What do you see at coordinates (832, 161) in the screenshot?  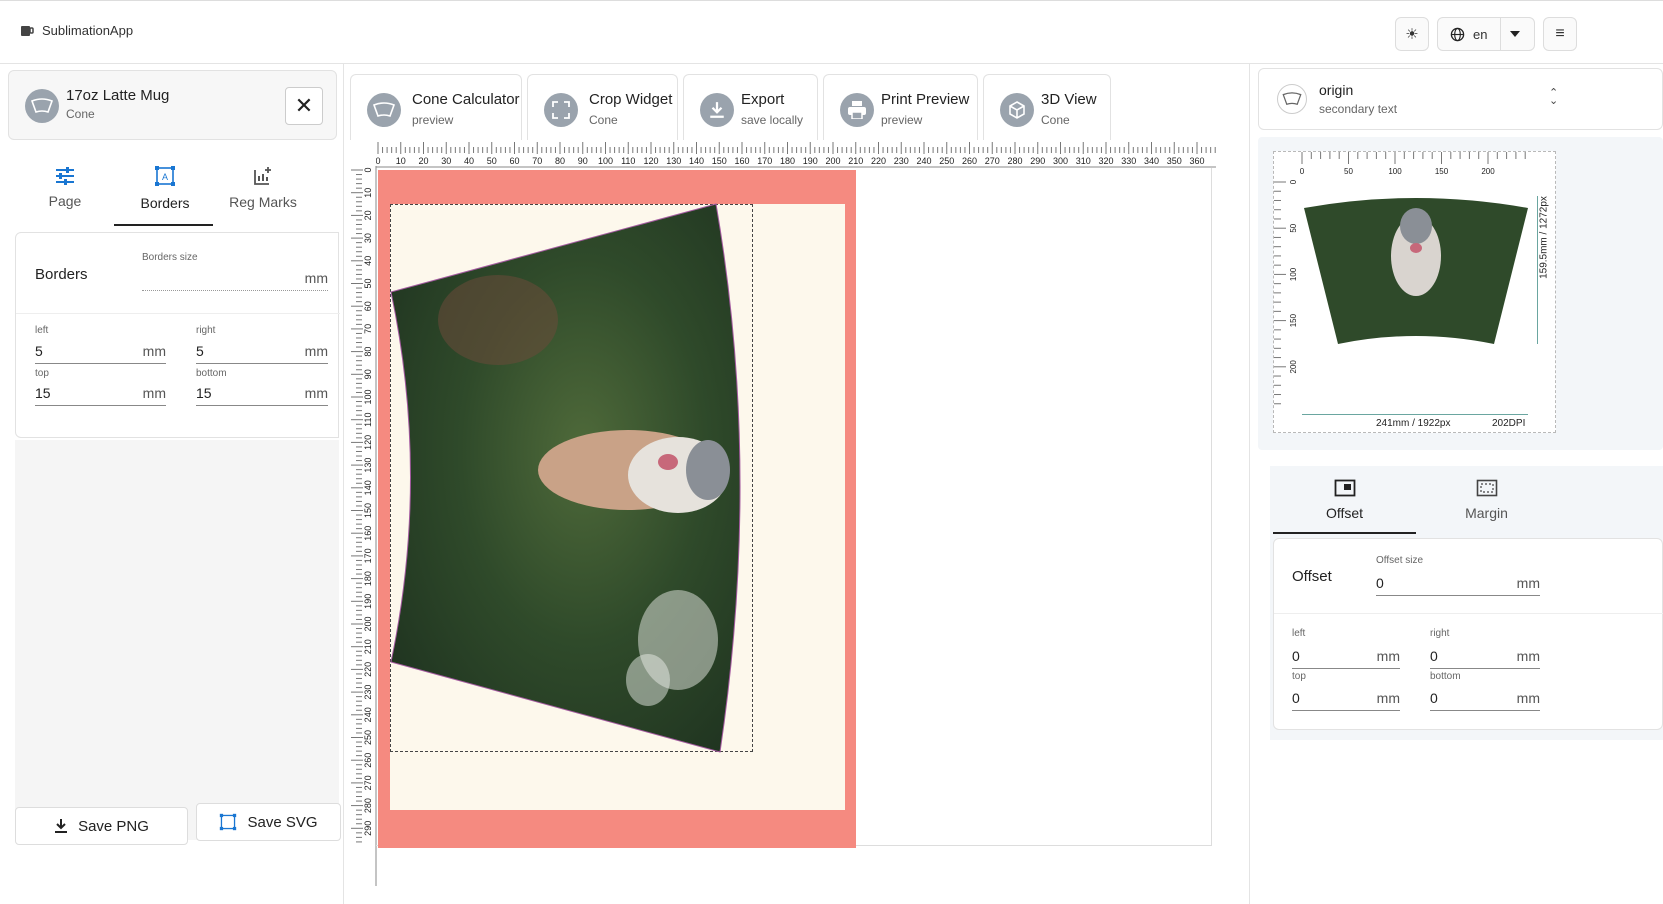 I see `ruler-label: 200` at bounding box center [832, 161].